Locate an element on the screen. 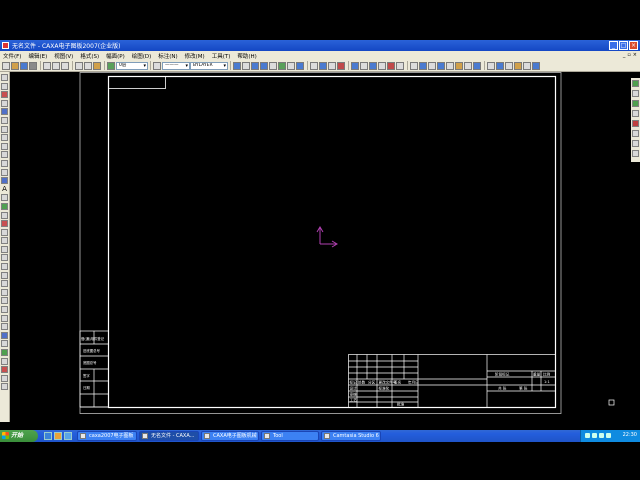  extend-icon is located at coordinates (382, 65).